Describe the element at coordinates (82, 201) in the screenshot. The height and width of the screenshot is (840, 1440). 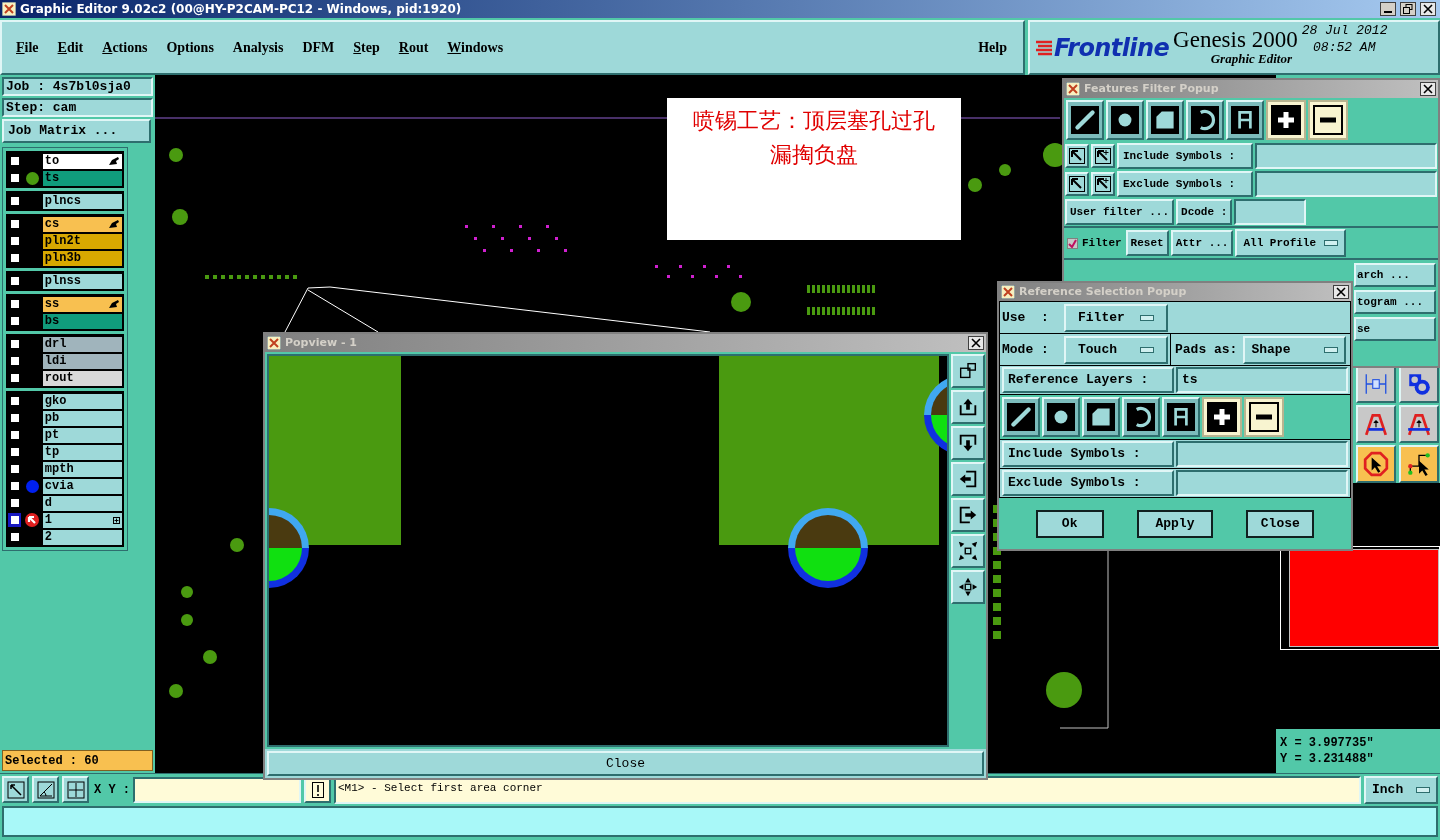
I see `layer-name: plncs` at that location.